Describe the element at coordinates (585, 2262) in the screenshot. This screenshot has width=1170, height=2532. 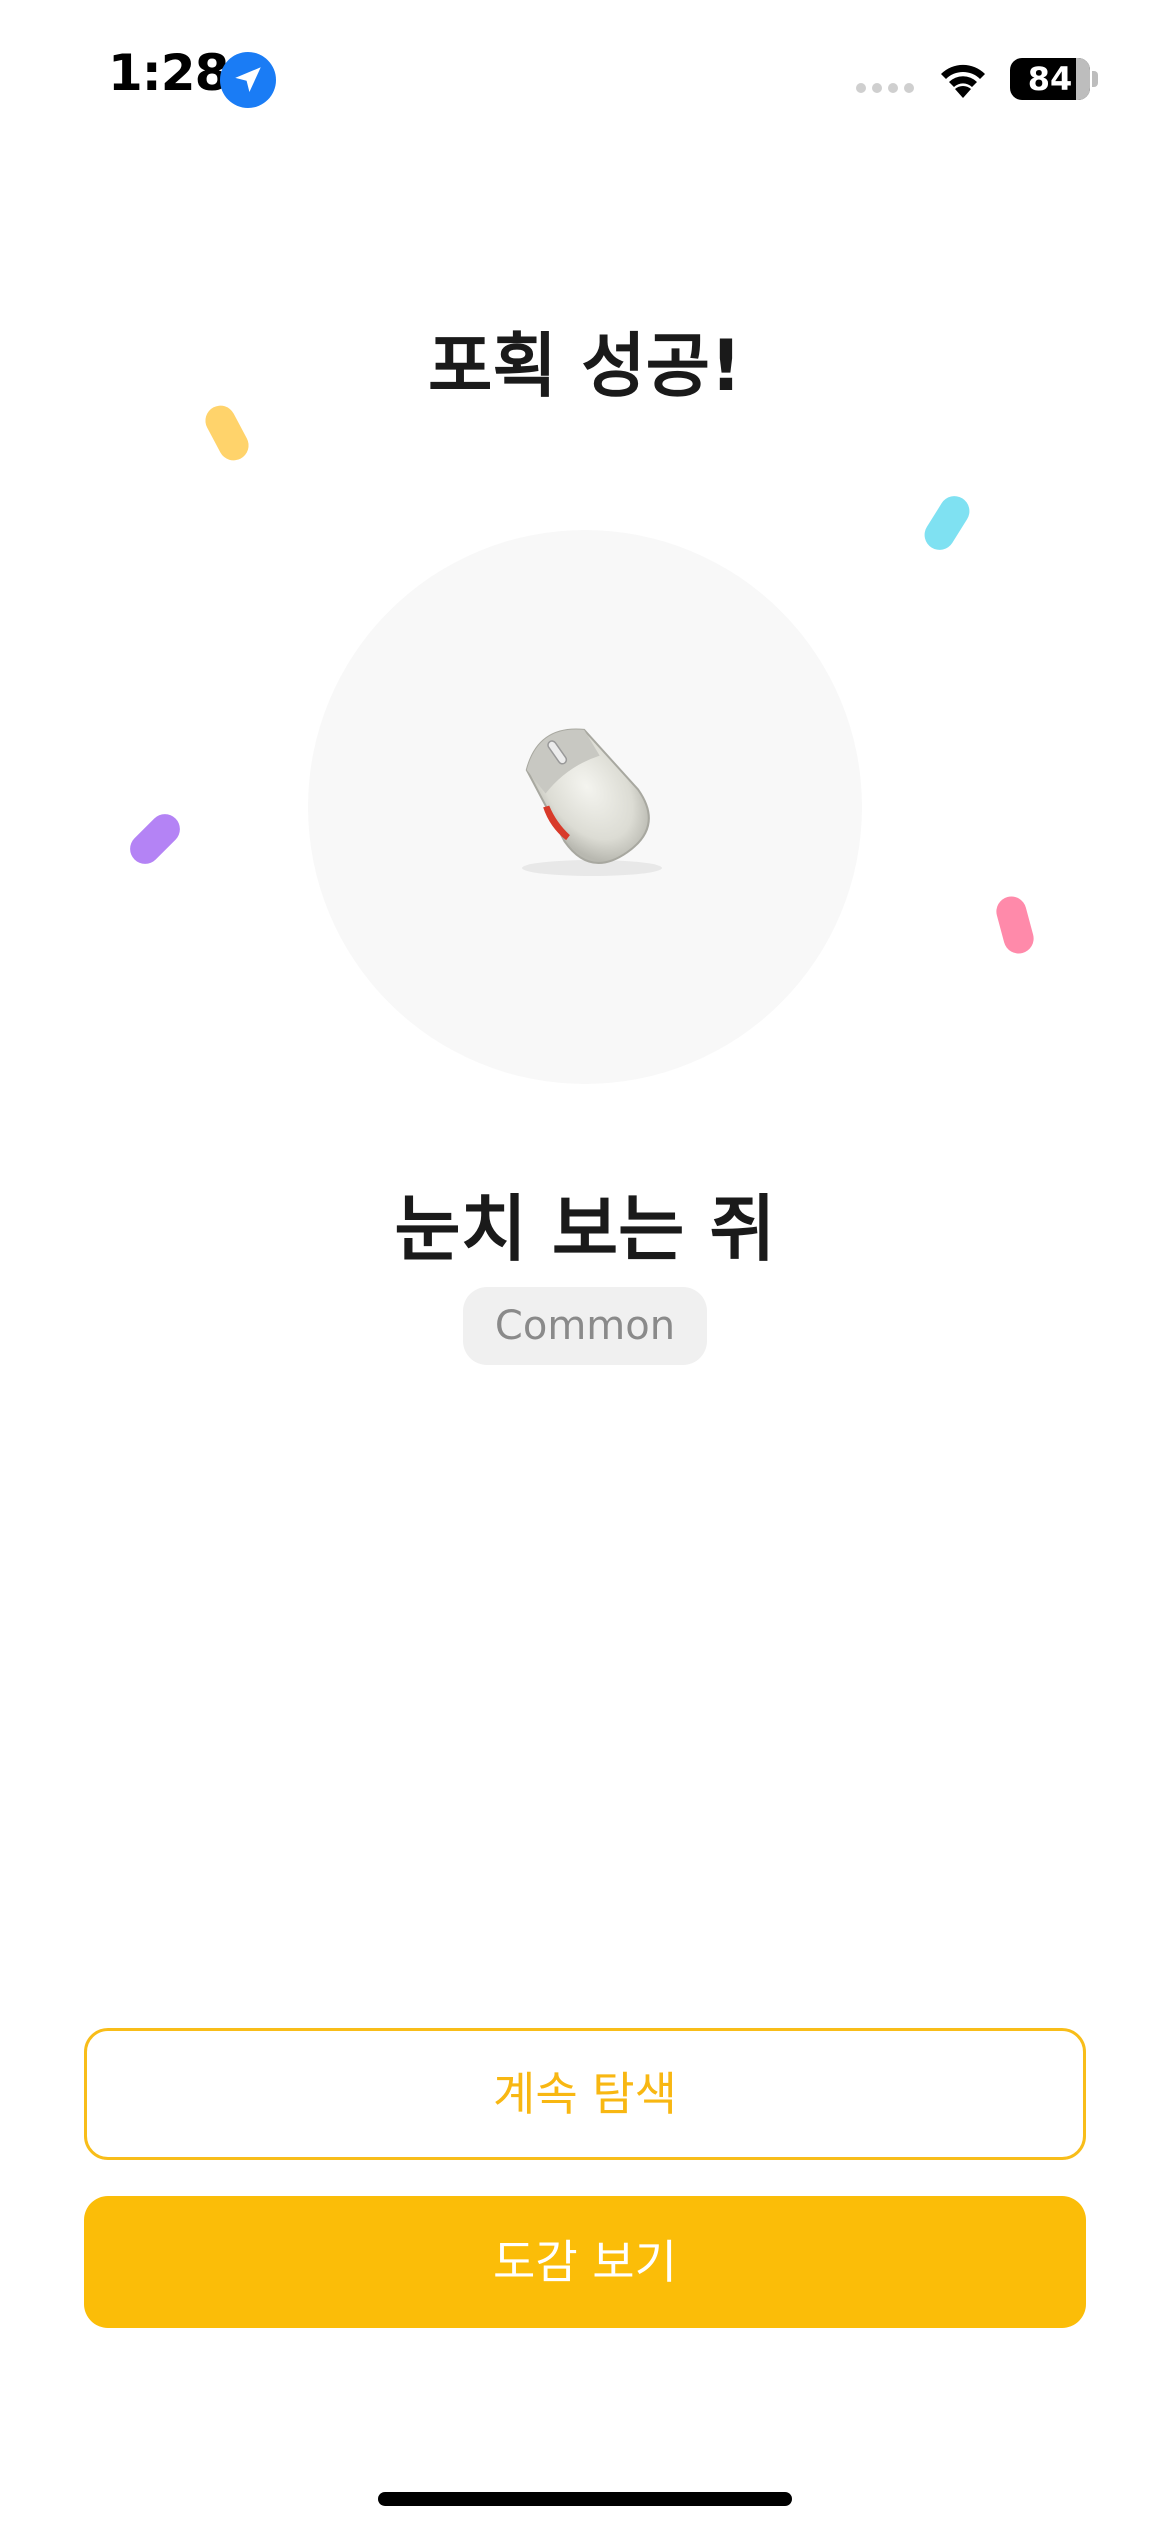
I see `view-collection-button: 도감 보기` at that location.